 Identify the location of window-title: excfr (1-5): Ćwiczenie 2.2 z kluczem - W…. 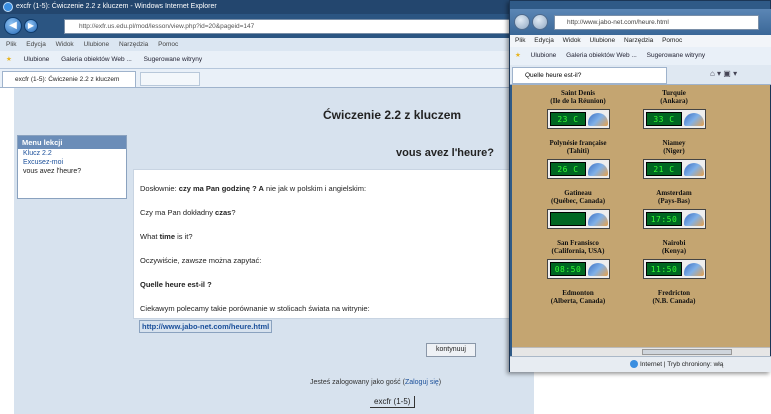
(116, 6).